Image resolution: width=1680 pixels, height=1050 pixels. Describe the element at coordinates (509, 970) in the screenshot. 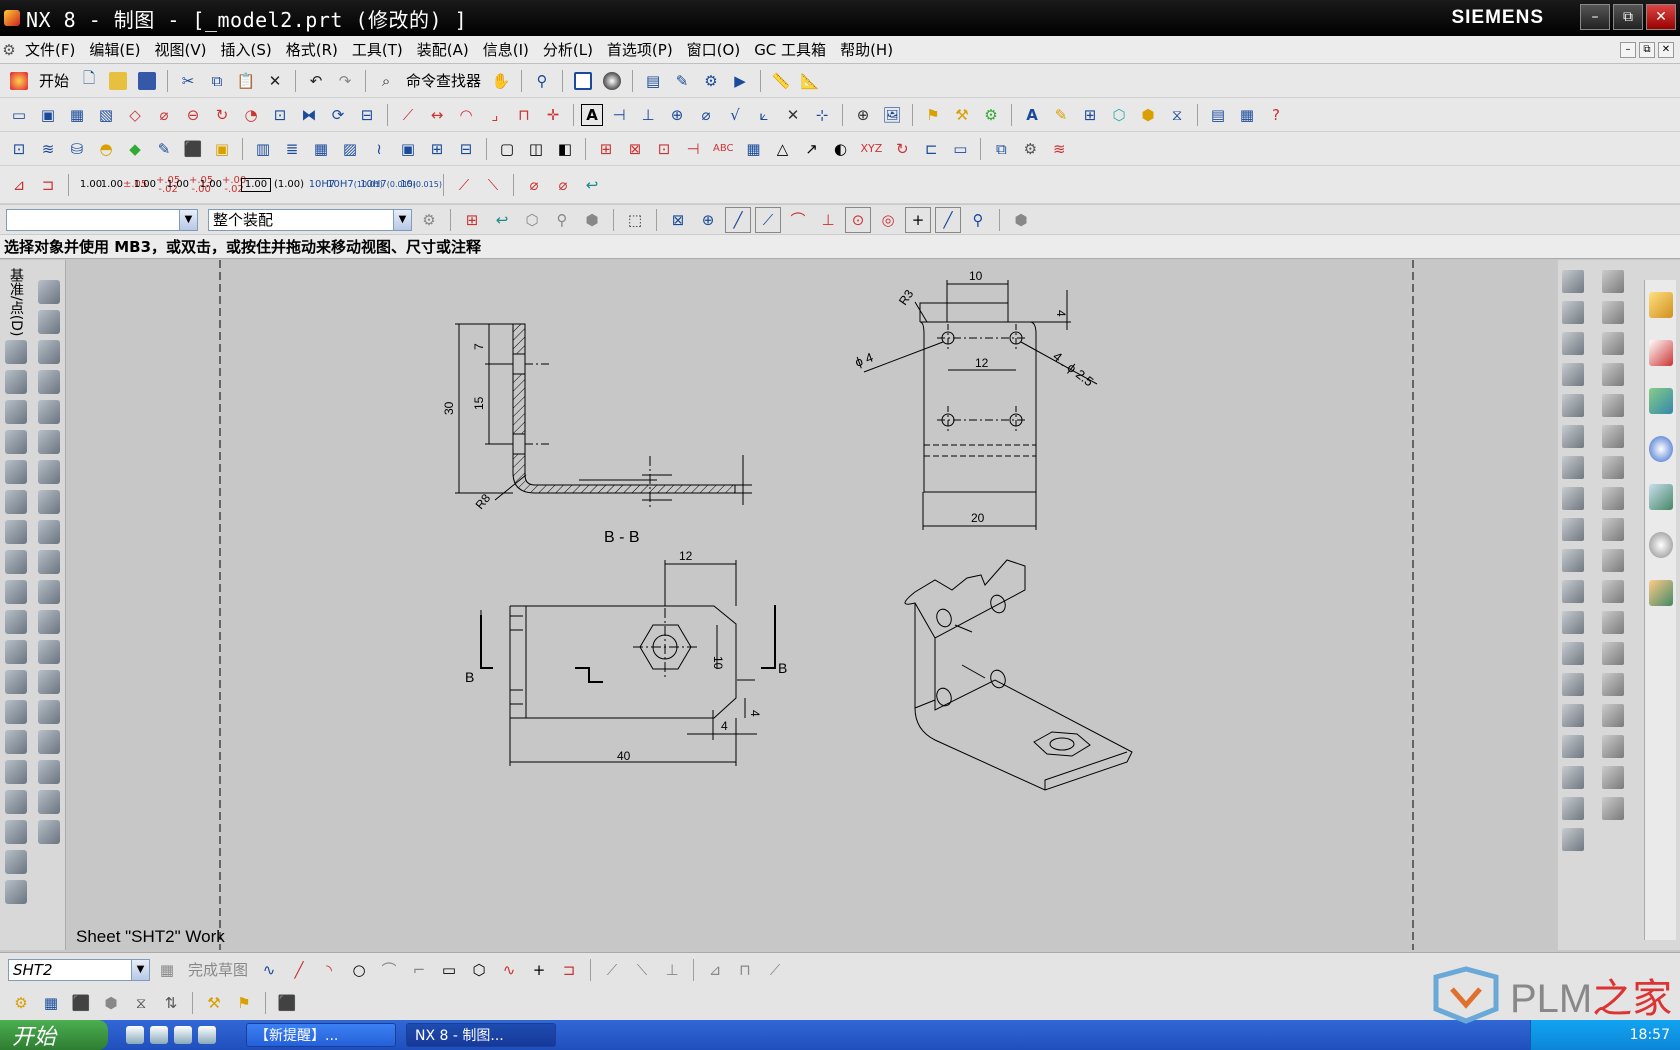

I see `studio-spline-icon: ∿` at that location.